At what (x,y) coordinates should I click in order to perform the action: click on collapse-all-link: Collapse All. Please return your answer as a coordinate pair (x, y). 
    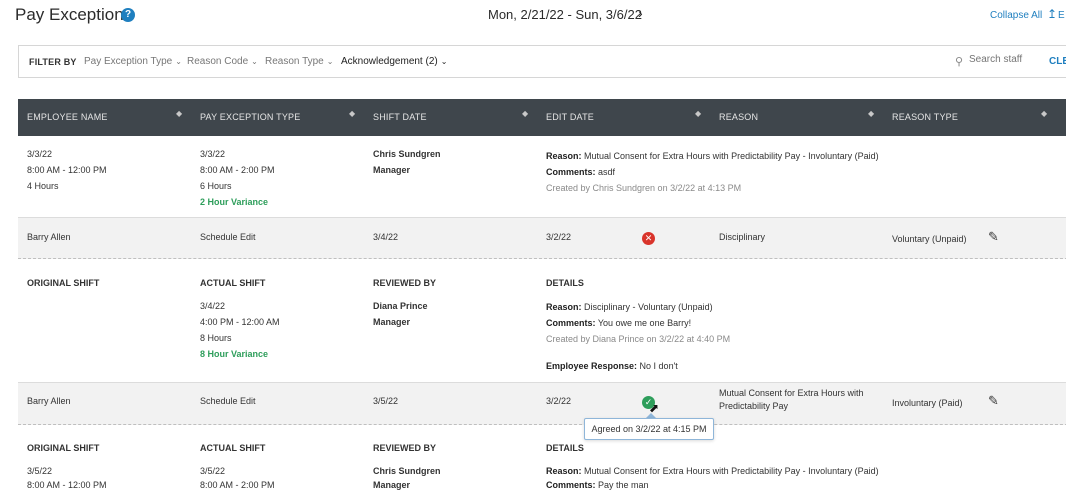
    Looking at the image, I should click on (1016, 15).